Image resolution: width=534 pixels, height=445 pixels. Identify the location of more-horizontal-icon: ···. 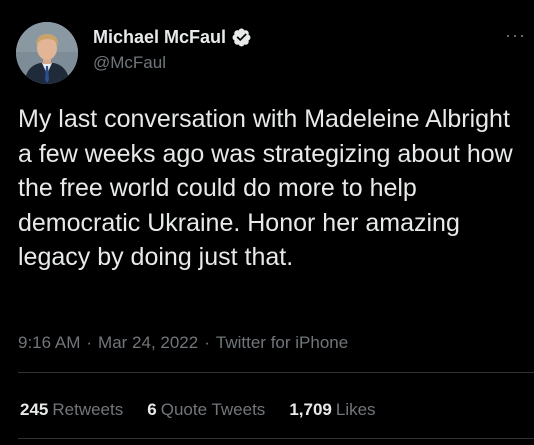
(515, 35).